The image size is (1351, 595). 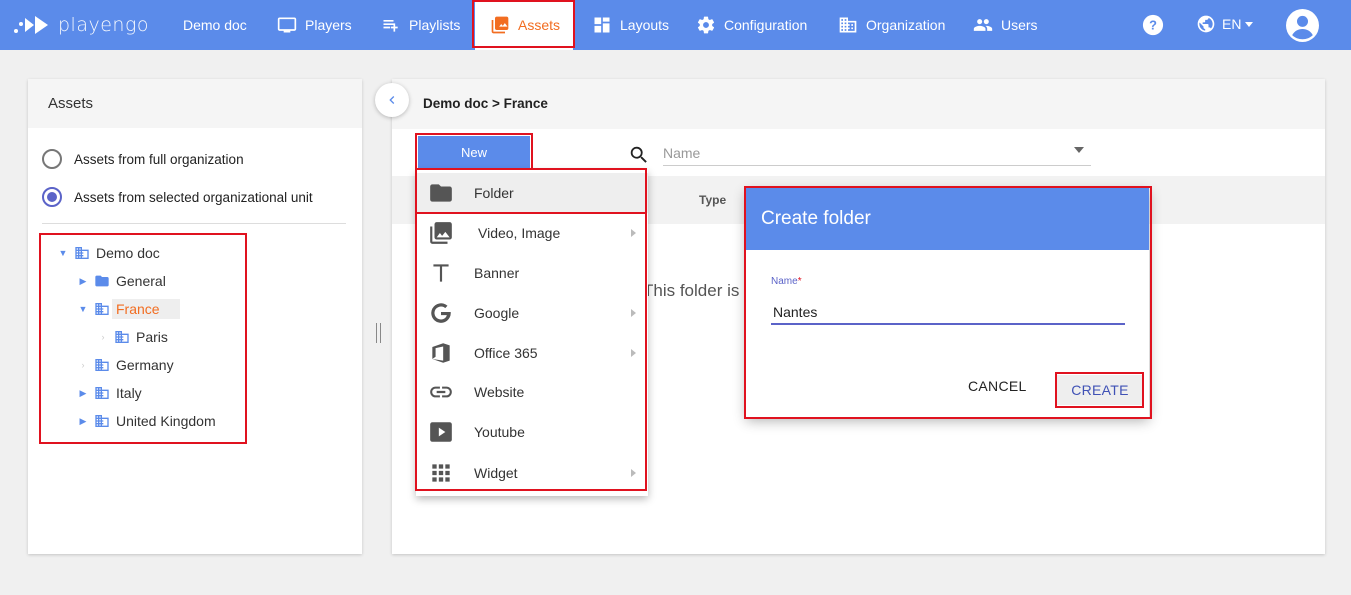 I want to click on language-selector: EN, so click(x=1225, y=24).